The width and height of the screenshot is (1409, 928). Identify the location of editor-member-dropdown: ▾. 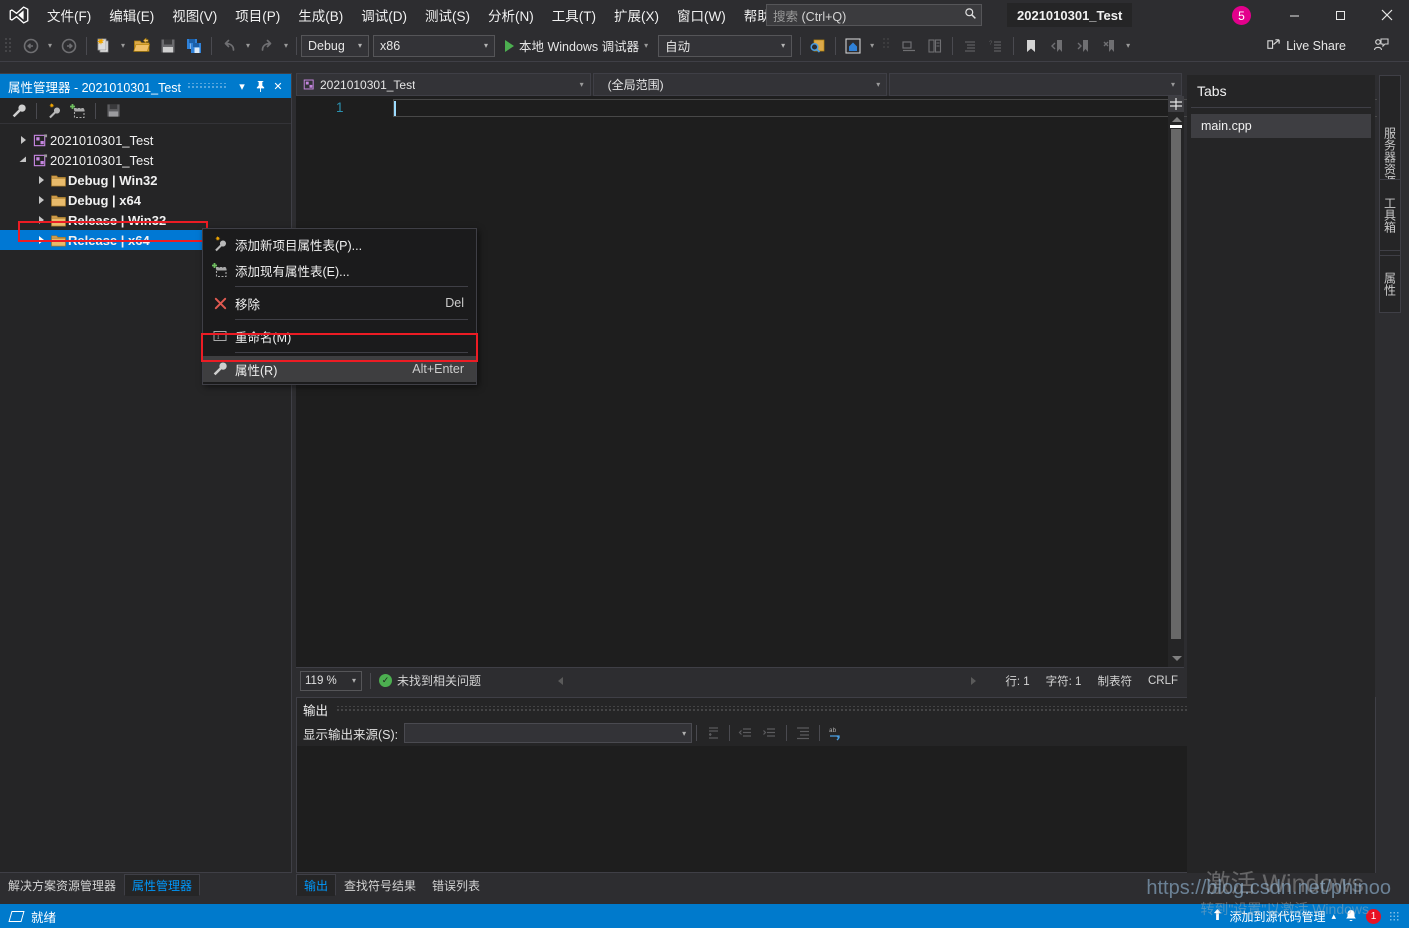
(1035, 84).